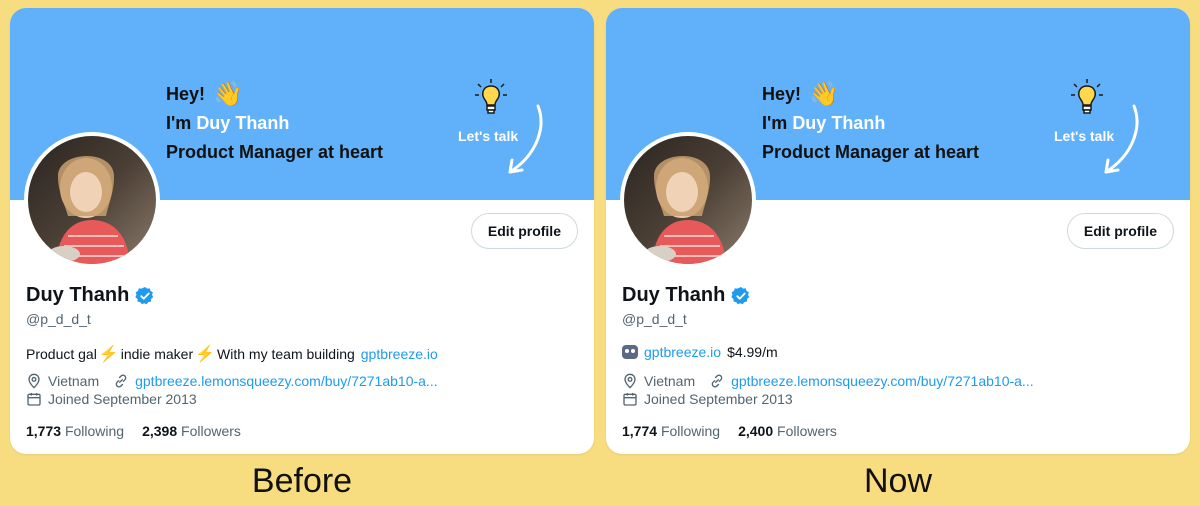 Image resolution: width=1200 pixels, height=506 pixels. Describe the element at coordinates (61, 354) in the screenshot. I see `bio-text-1: Product gal` at that location.